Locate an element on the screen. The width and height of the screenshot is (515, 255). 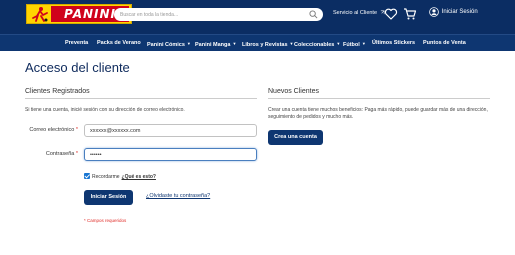
nav-item-preventa: Preventa is located at coordinates (76, 43).